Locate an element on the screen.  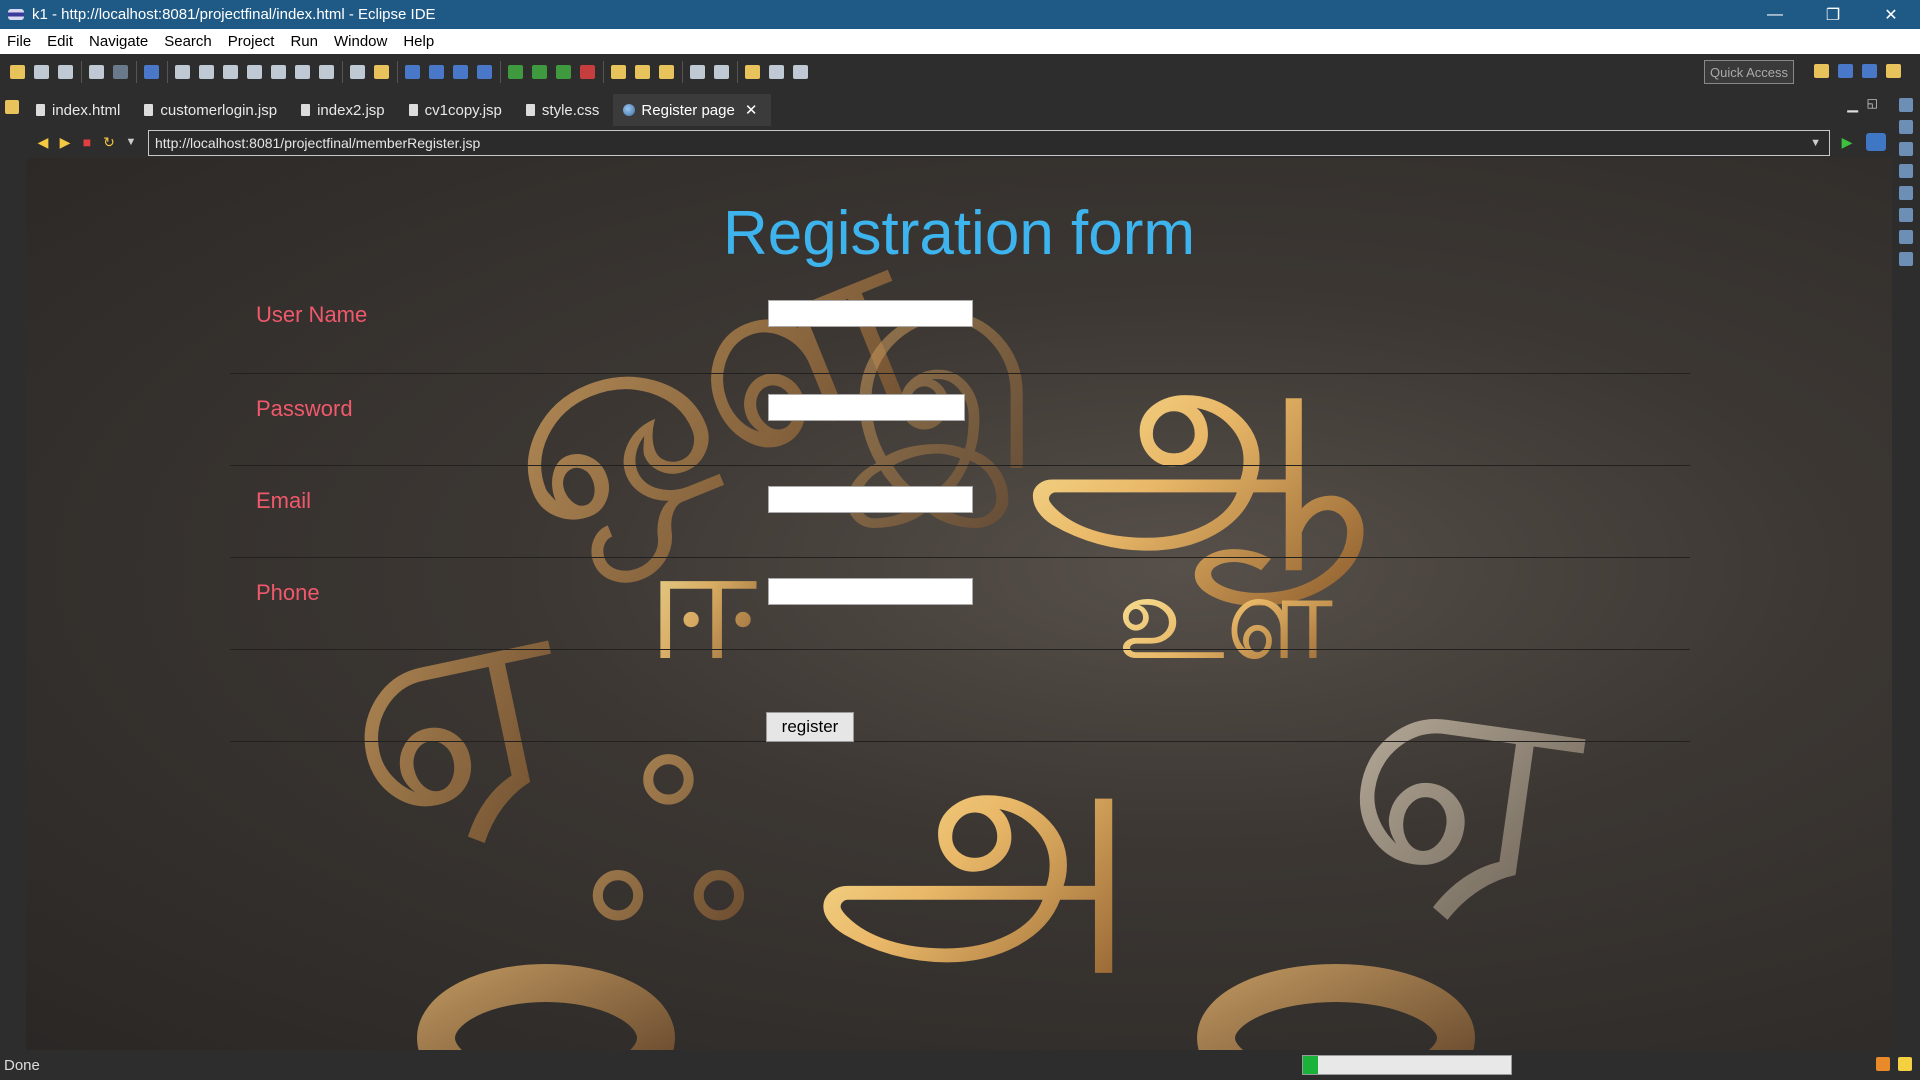
minimize-editor-icon: ▁ is located at coordinates (1852, 104).